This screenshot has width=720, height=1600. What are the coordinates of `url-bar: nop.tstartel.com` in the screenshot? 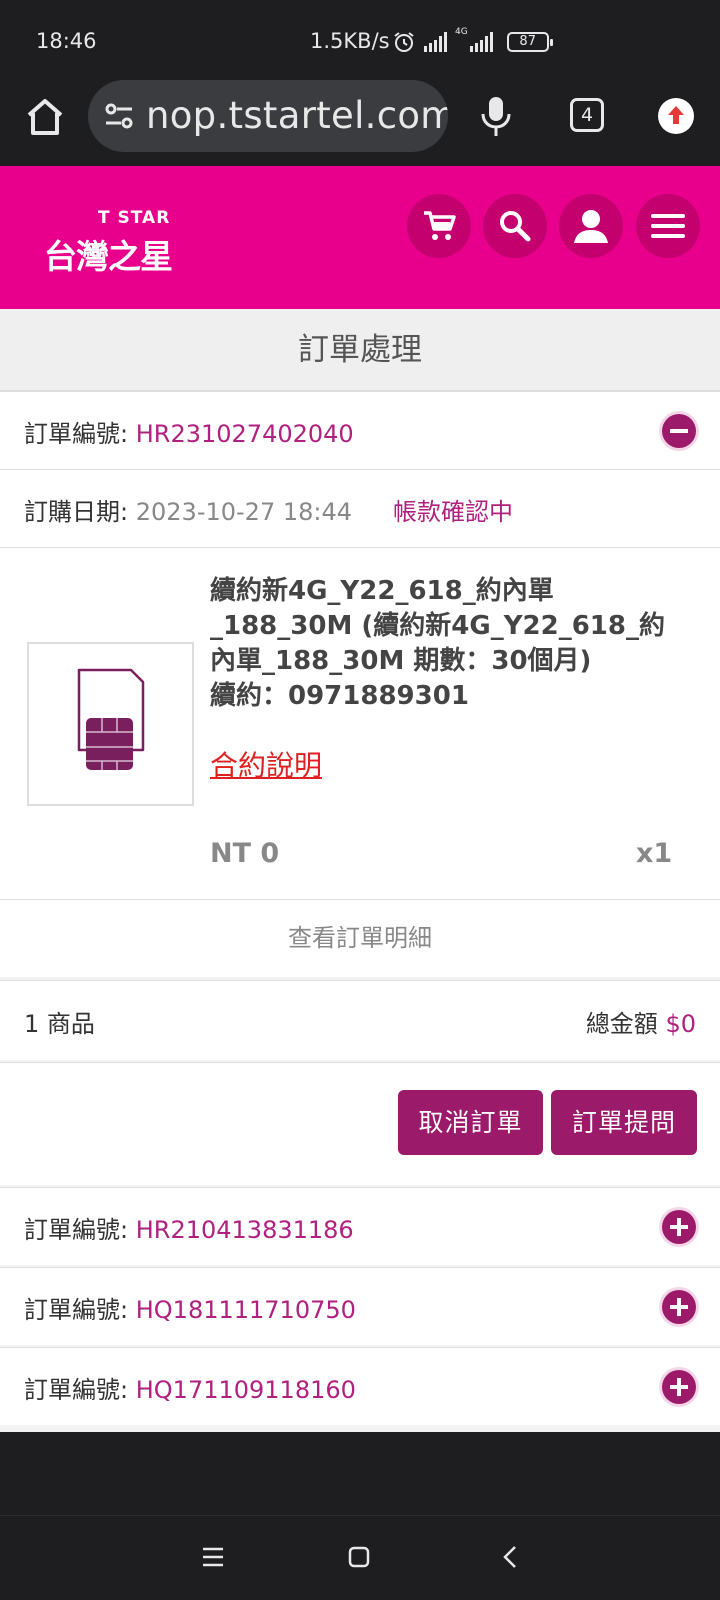 It's located at (268, 116).